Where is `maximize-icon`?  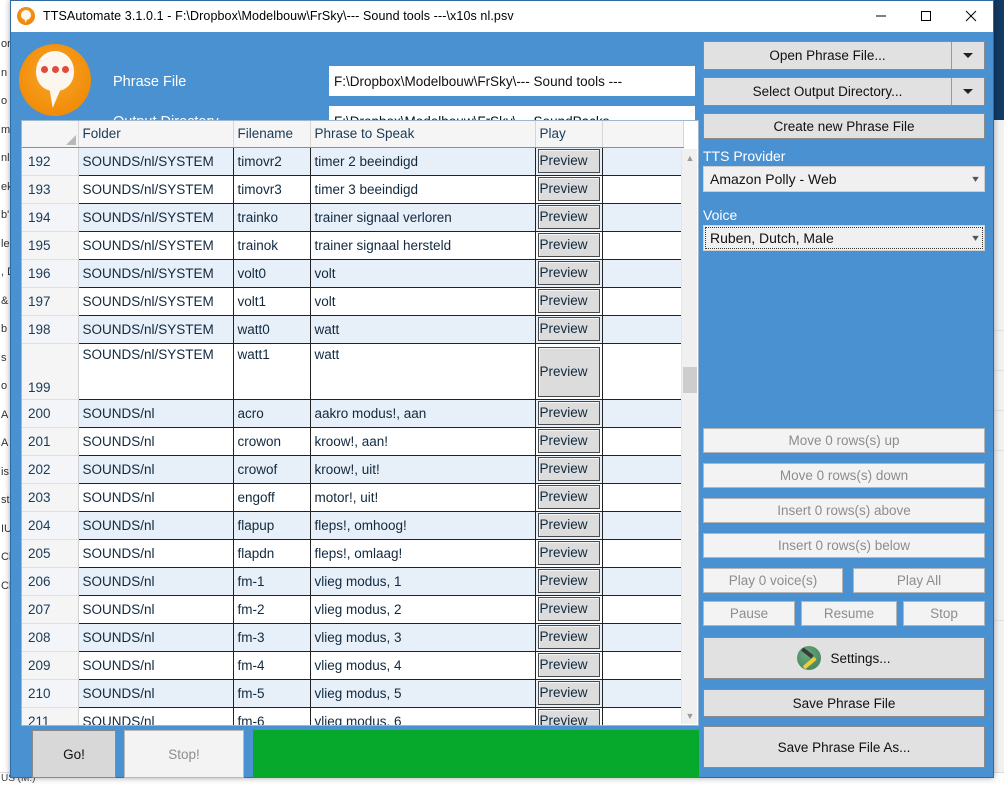 maximize-icon is located at coordinates (925, 16).